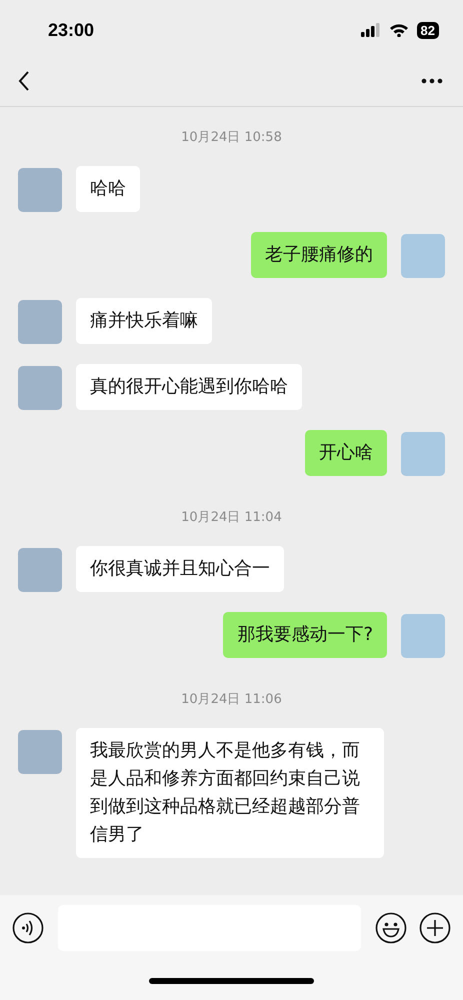 This screenshot has height=1000, width=463. Describe the element at coordinates (398, 30) in the screenshot. I see `wifi-icon` at that location.